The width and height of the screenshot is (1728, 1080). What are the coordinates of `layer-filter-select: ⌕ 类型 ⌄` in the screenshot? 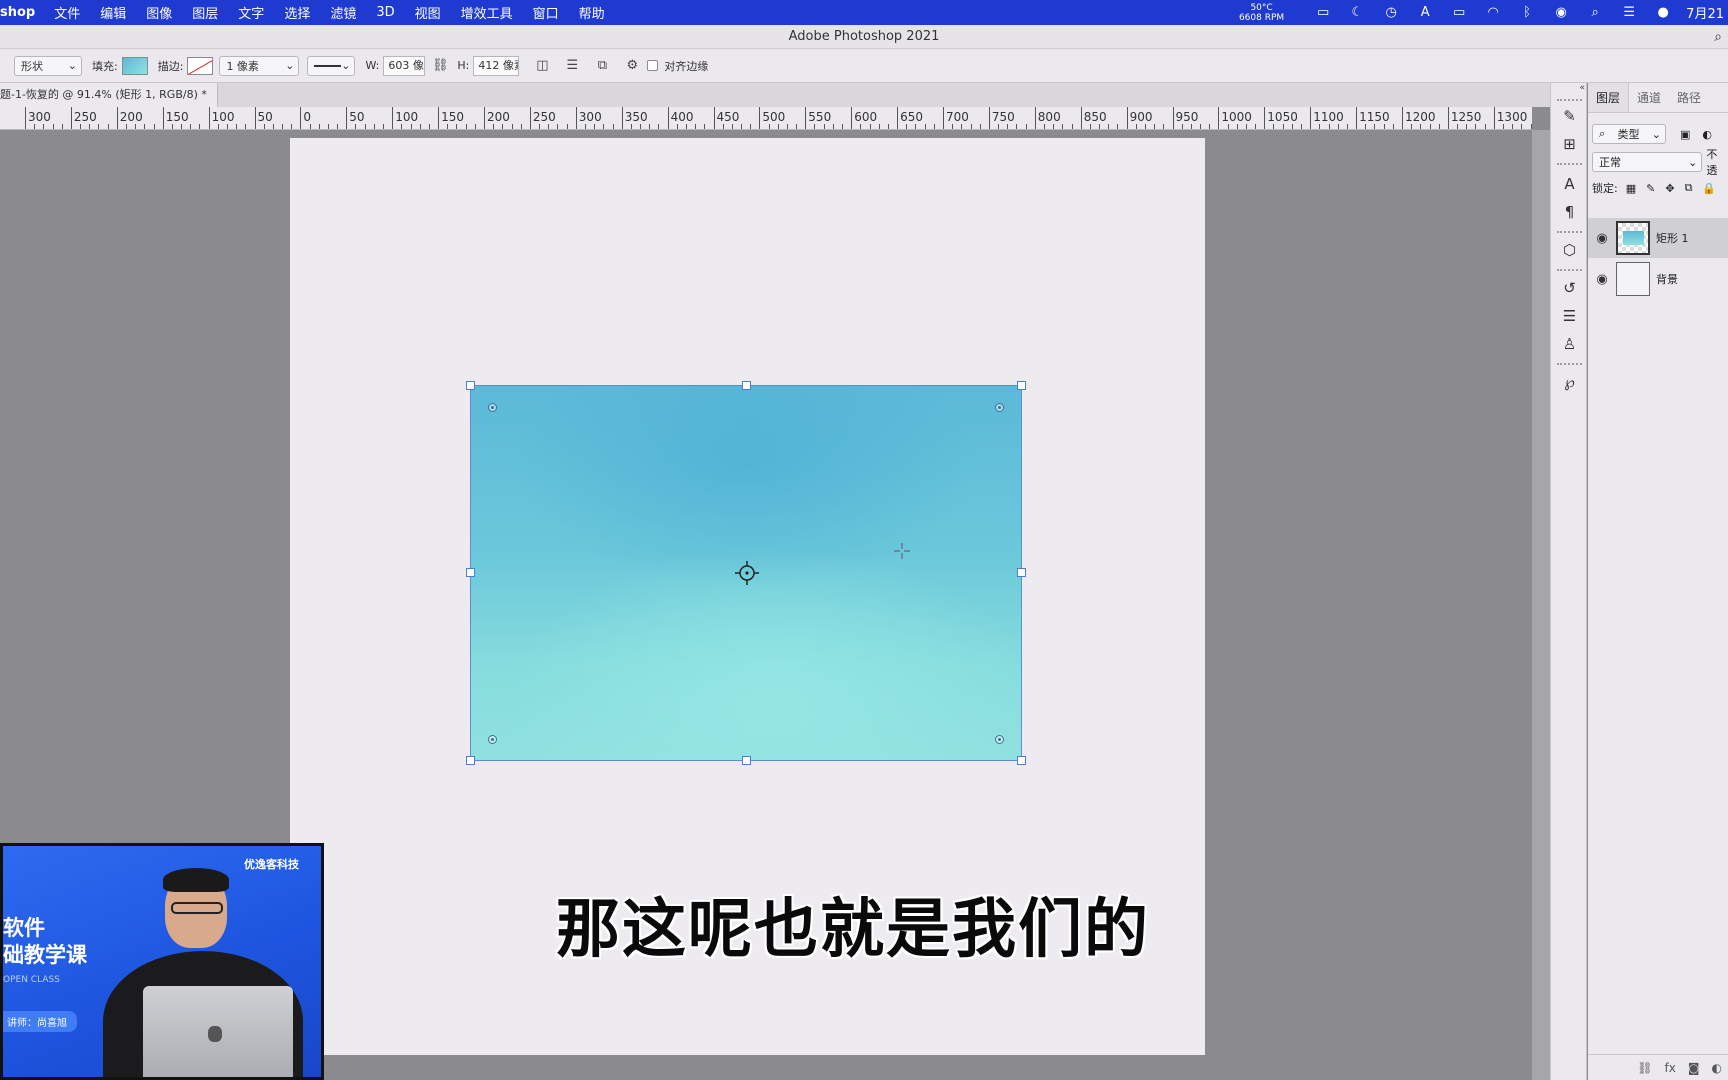 It's located at (1629, 134).